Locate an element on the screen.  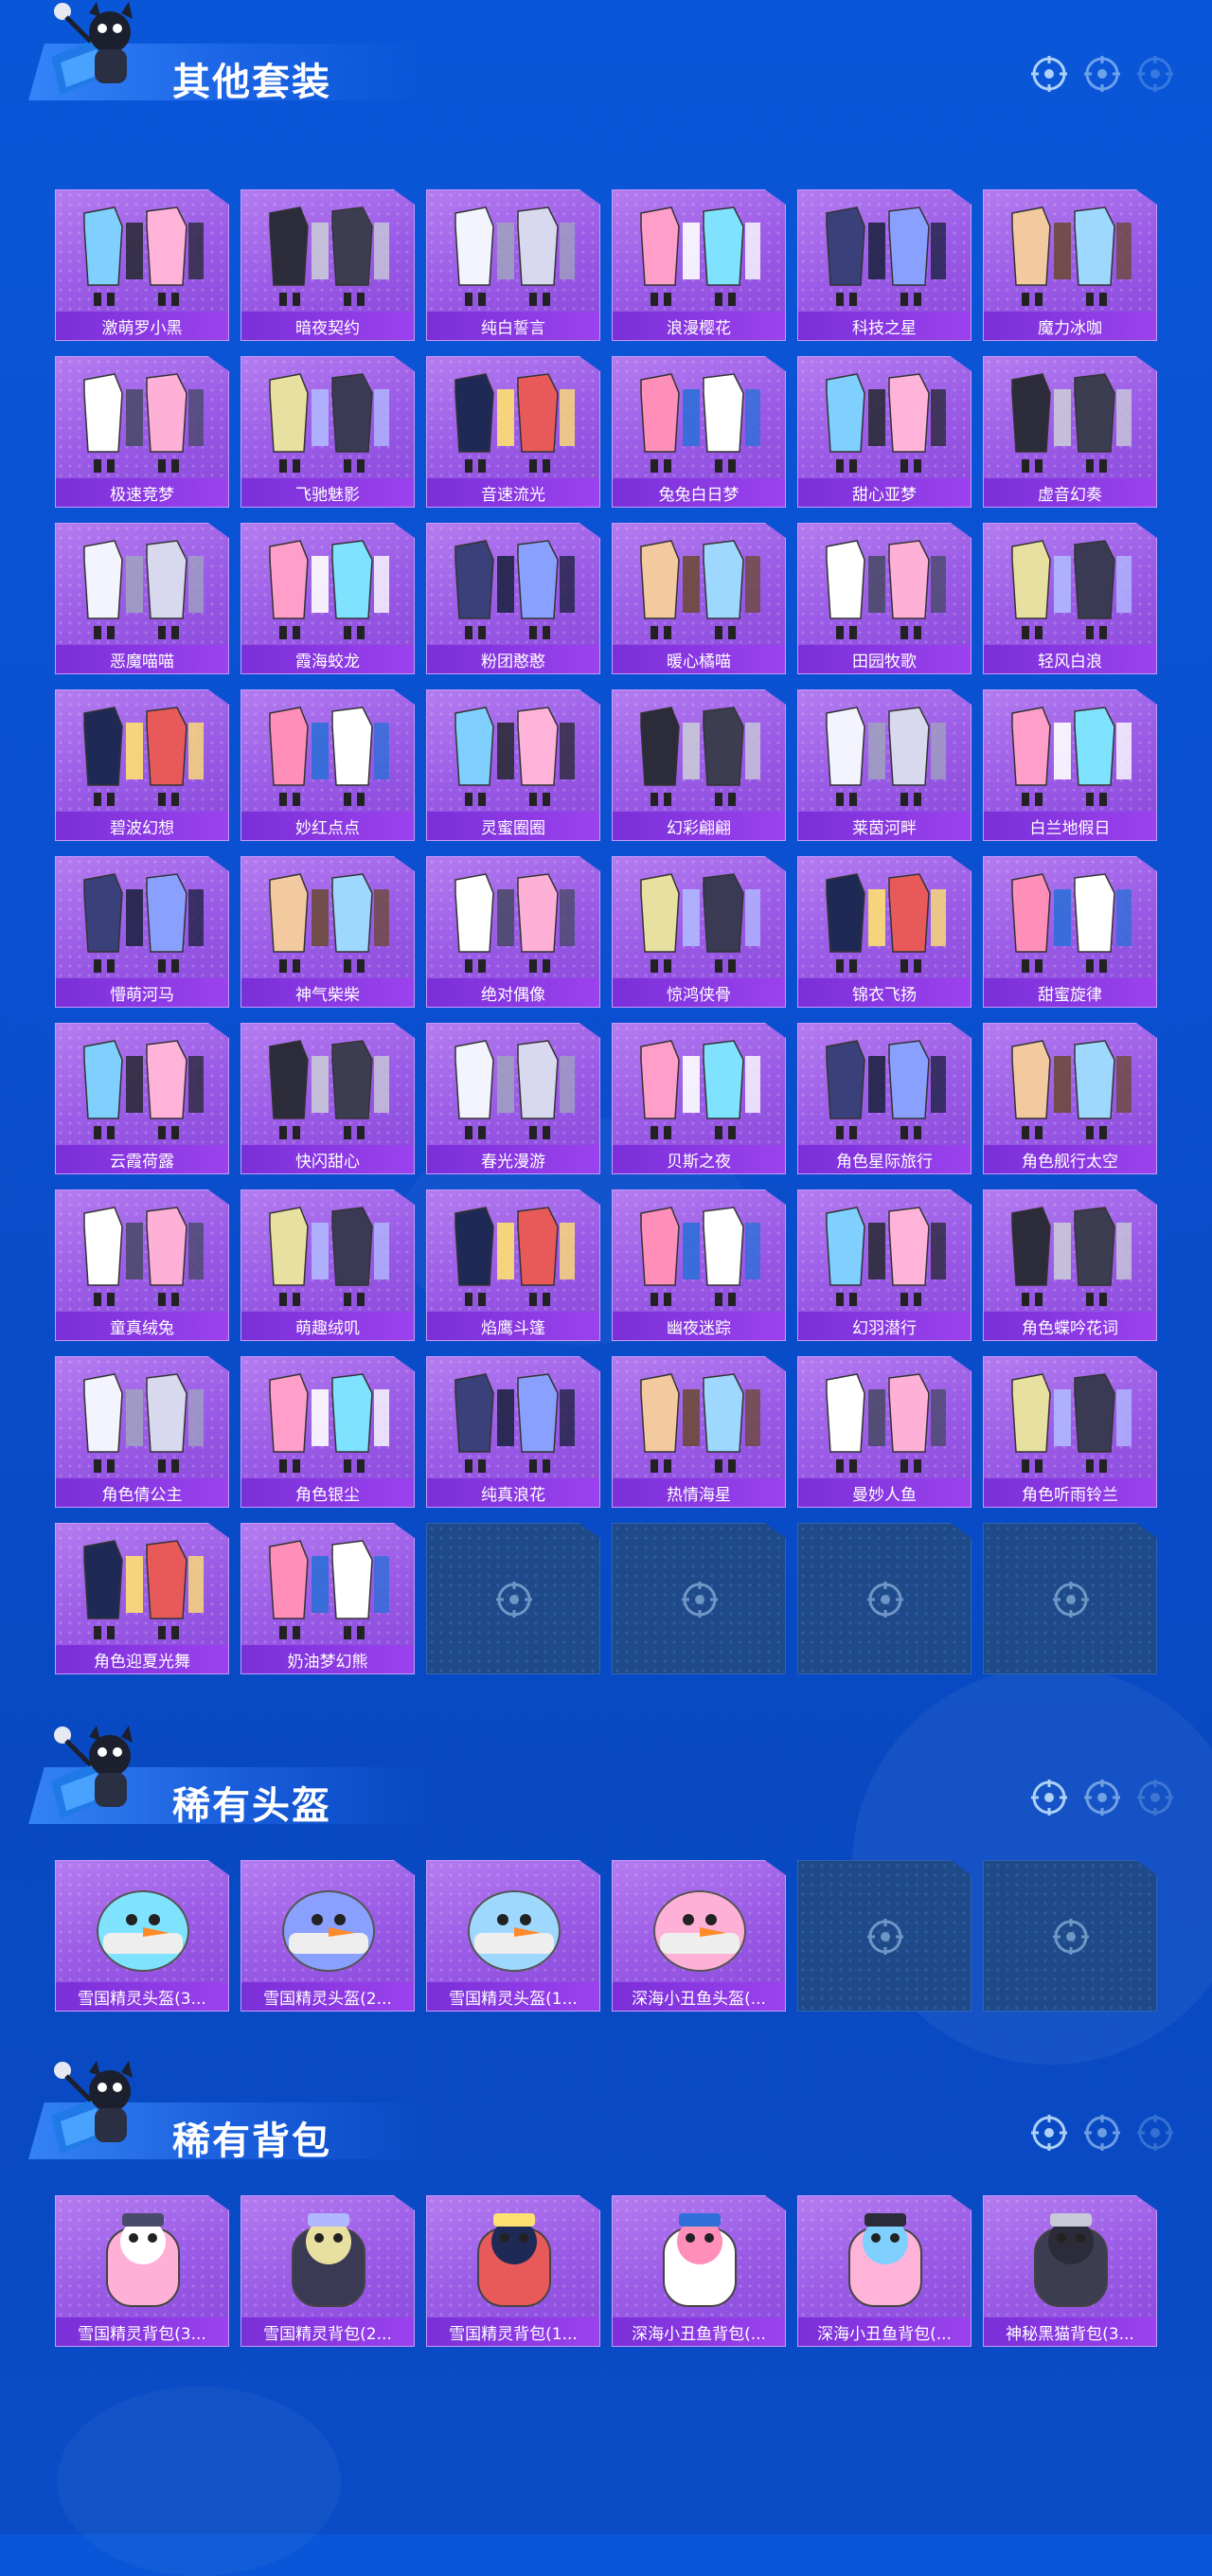
item-label: 萌趣绒叽 is located at coordinates (327, 1326).